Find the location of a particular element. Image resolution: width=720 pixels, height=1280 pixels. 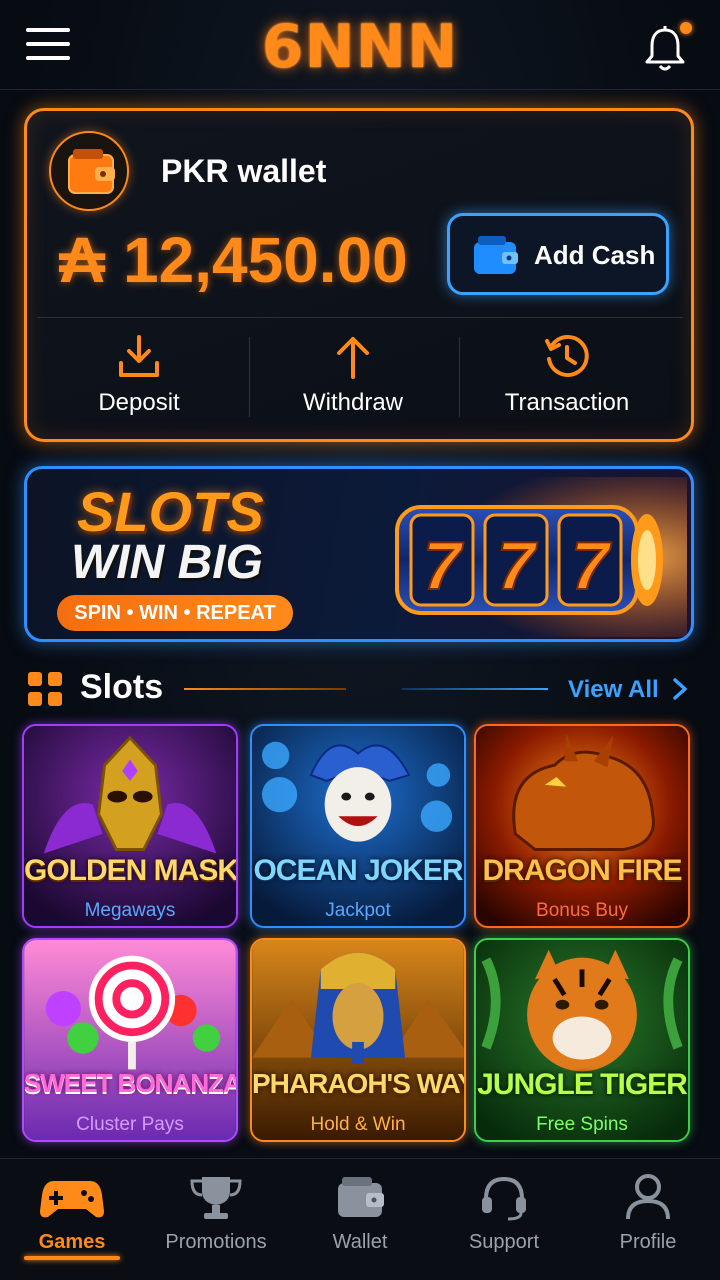

nav-label: Wallet is located at coordinates (360, 1242).